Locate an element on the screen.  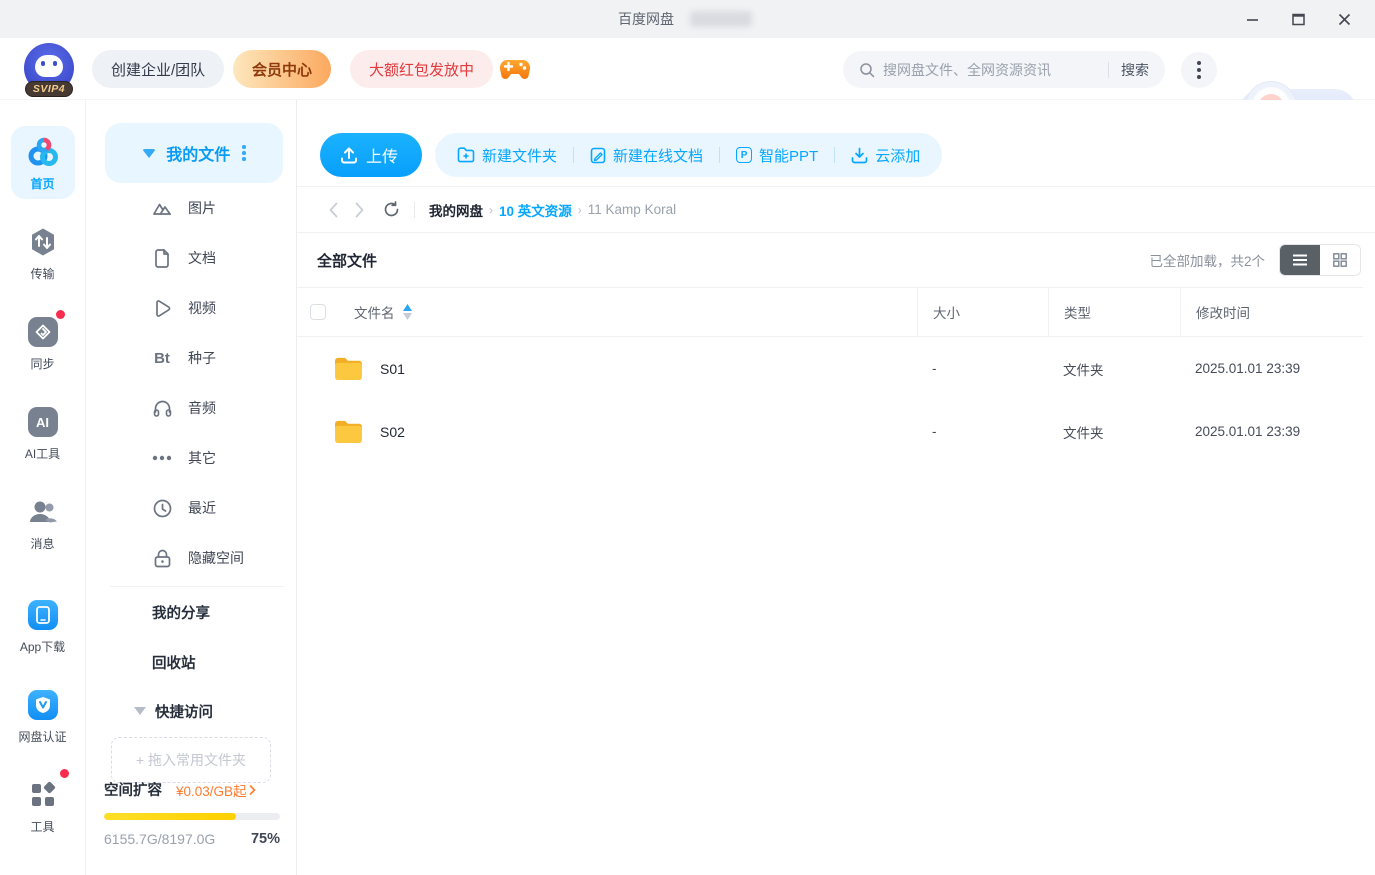
maximize-button is located at coordinates (1298, 19).